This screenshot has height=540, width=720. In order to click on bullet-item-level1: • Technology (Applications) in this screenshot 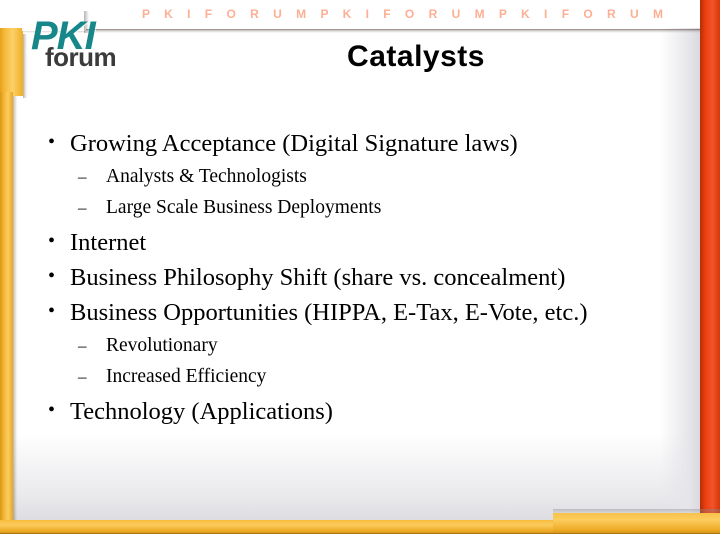, I will do `click(364, 411)`.